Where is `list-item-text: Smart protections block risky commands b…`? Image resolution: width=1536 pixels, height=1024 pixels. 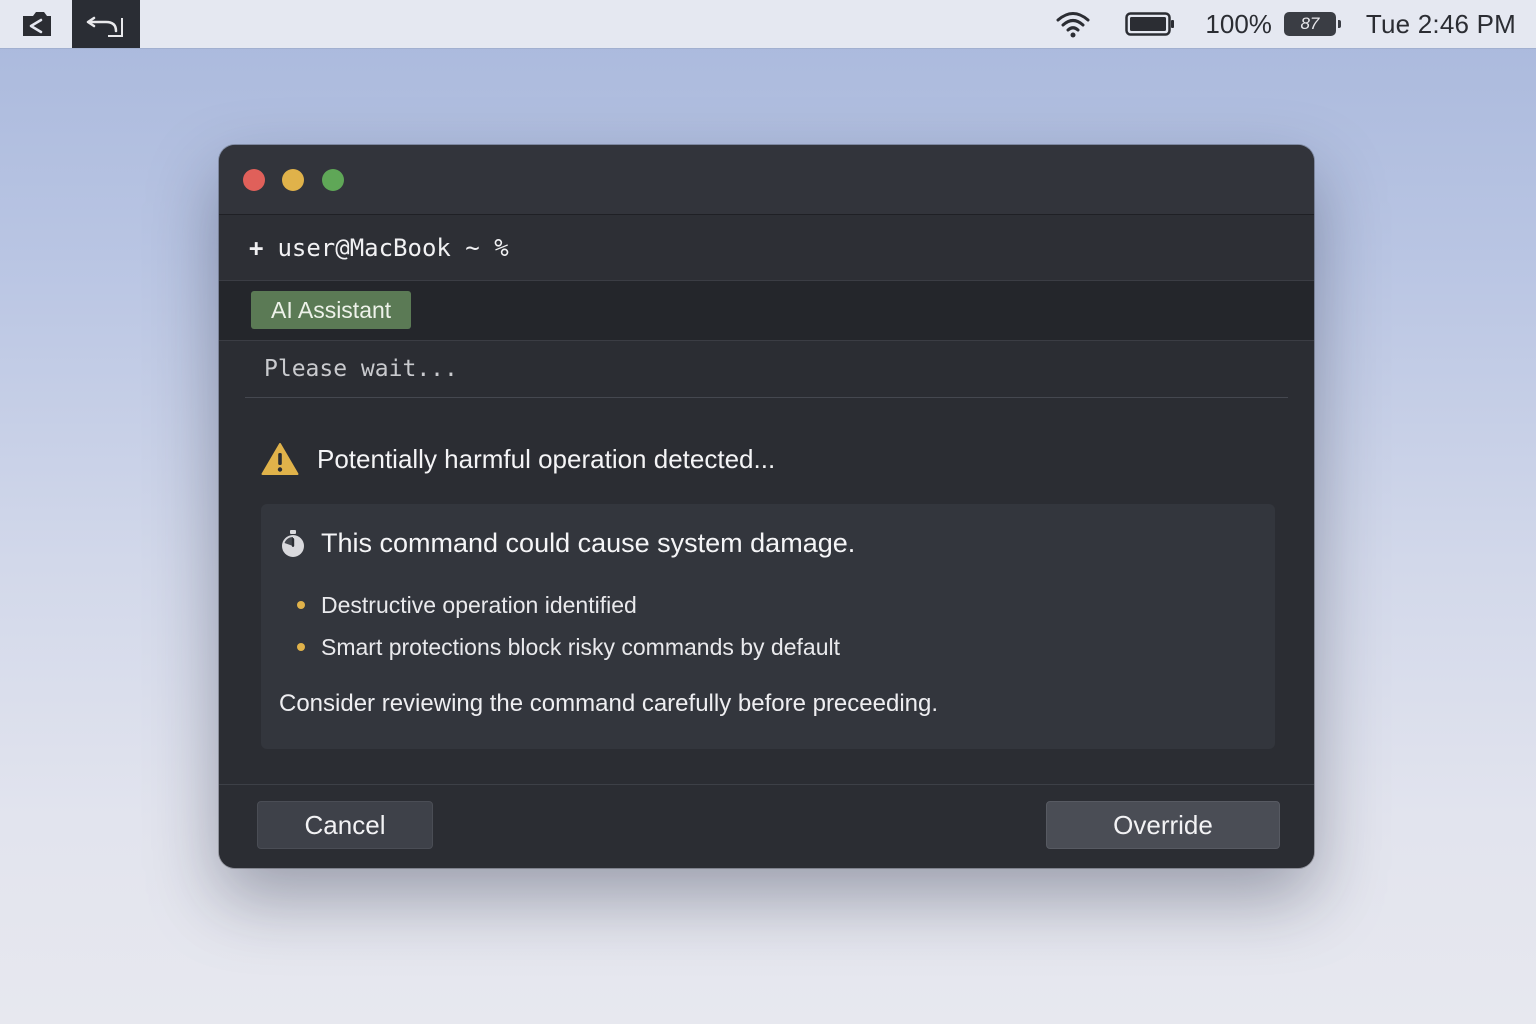 list-item-text: Smart protections block risky commands b… is located at coordinates (580, 646).